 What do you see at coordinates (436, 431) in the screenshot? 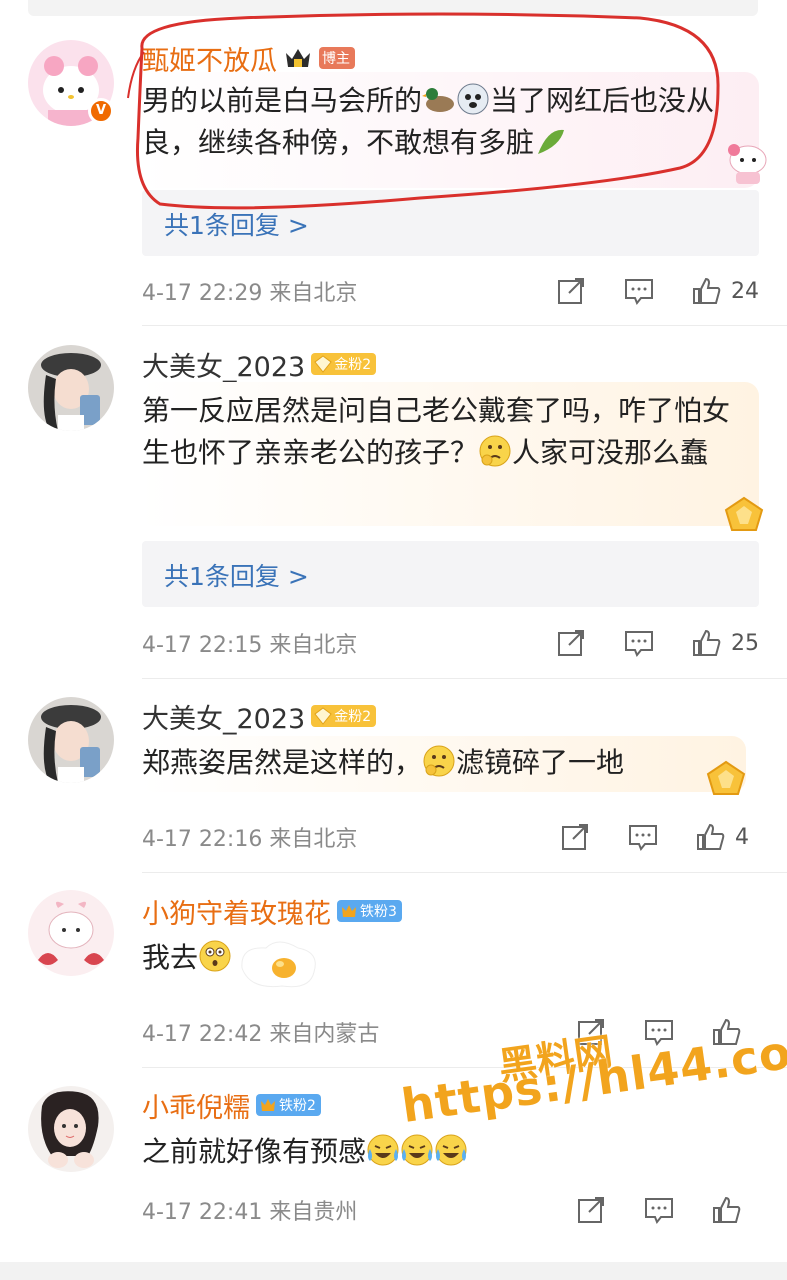
I see `comment-text: 第一反应居然是问自己老公戴套了吗，咋了怕女生也怀了亲亲老公的孩子？ 人家可没那么蠢` at bounding box center [436, 431].